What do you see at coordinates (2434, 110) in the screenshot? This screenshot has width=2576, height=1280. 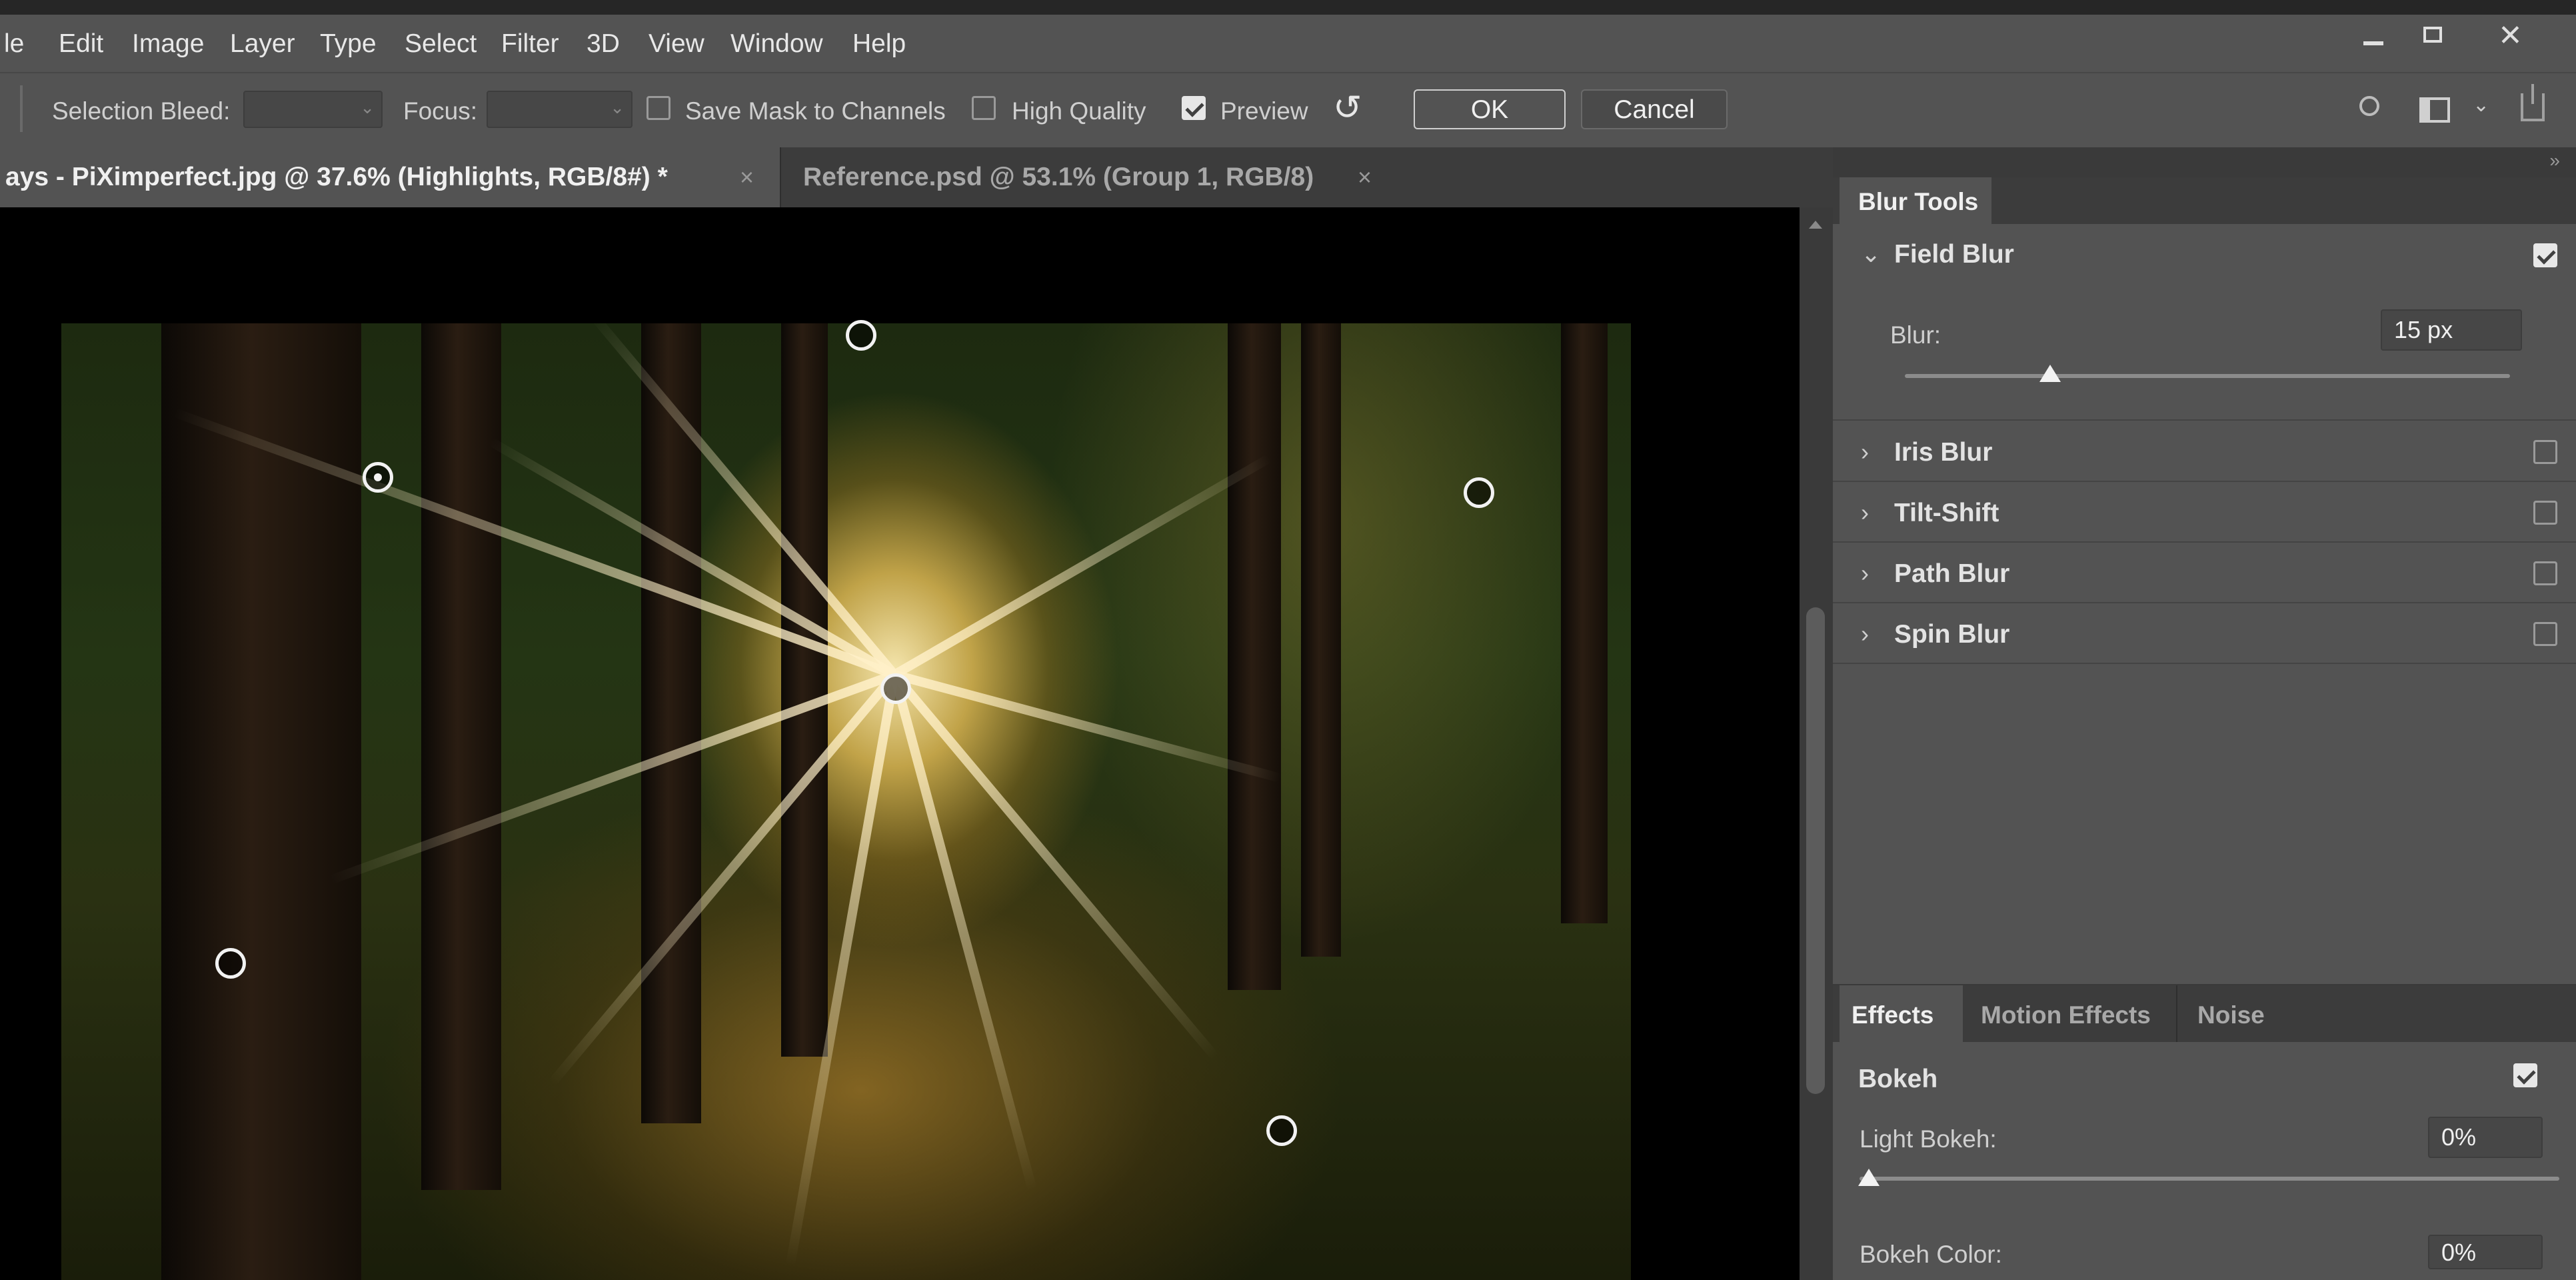 I see `workspace-icon` at bounding box center [2434, 110].